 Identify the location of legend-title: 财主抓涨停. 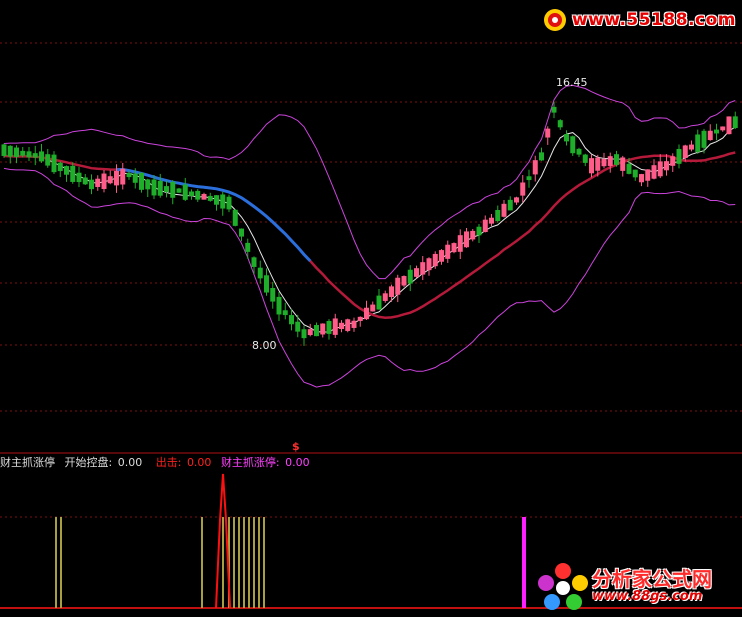
(27, 462).